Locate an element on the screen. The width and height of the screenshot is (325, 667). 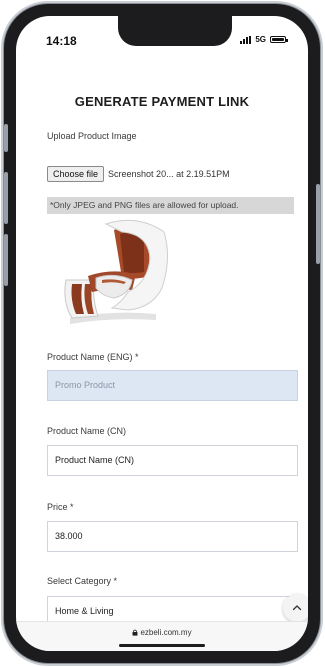
url-text: ezbeli.com.my is located at coordinates (166, 632).